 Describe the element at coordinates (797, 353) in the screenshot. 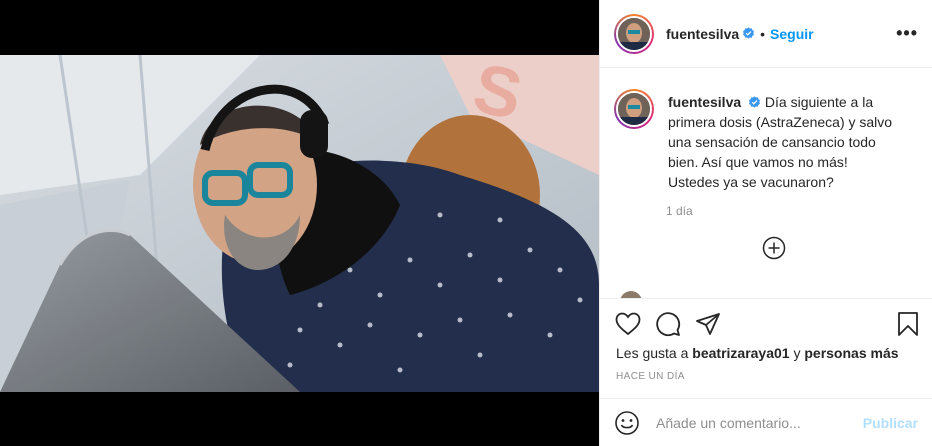

I see `likes-joiner: y` at that location.